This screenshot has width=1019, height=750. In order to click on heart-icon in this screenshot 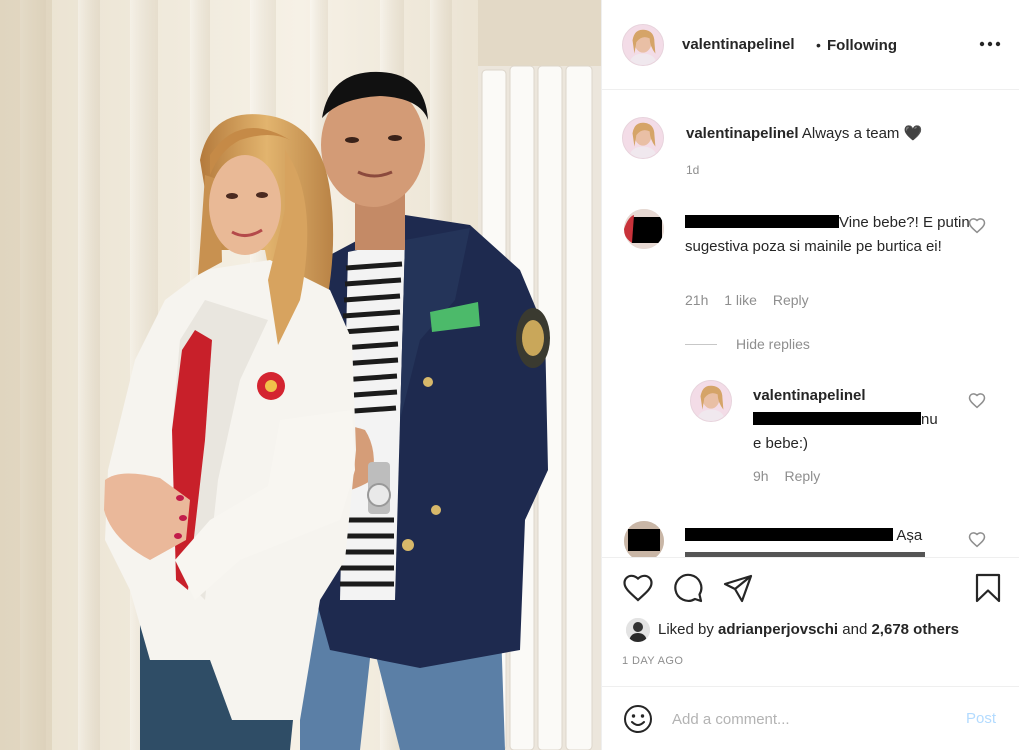, I will do `click(638, 588)`.